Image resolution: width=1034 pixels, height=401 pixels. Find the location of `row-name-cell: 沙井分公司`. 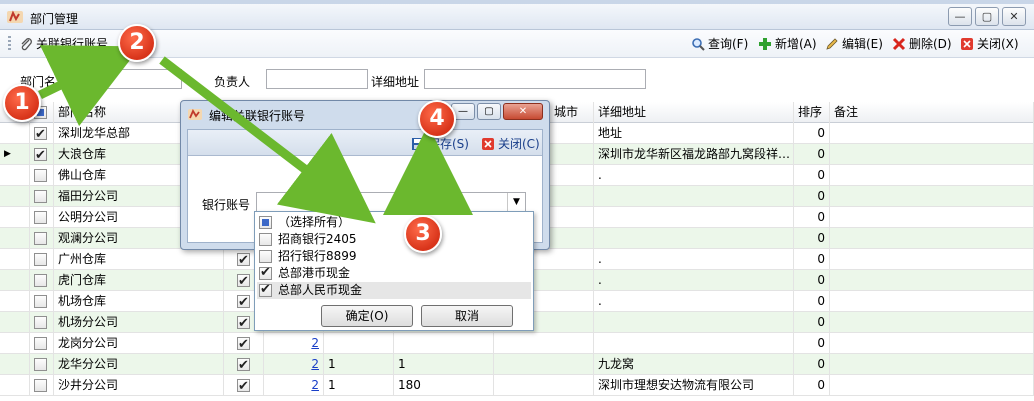

row-name-cell: 沙井分公司 is located at coordinates (139, 385).